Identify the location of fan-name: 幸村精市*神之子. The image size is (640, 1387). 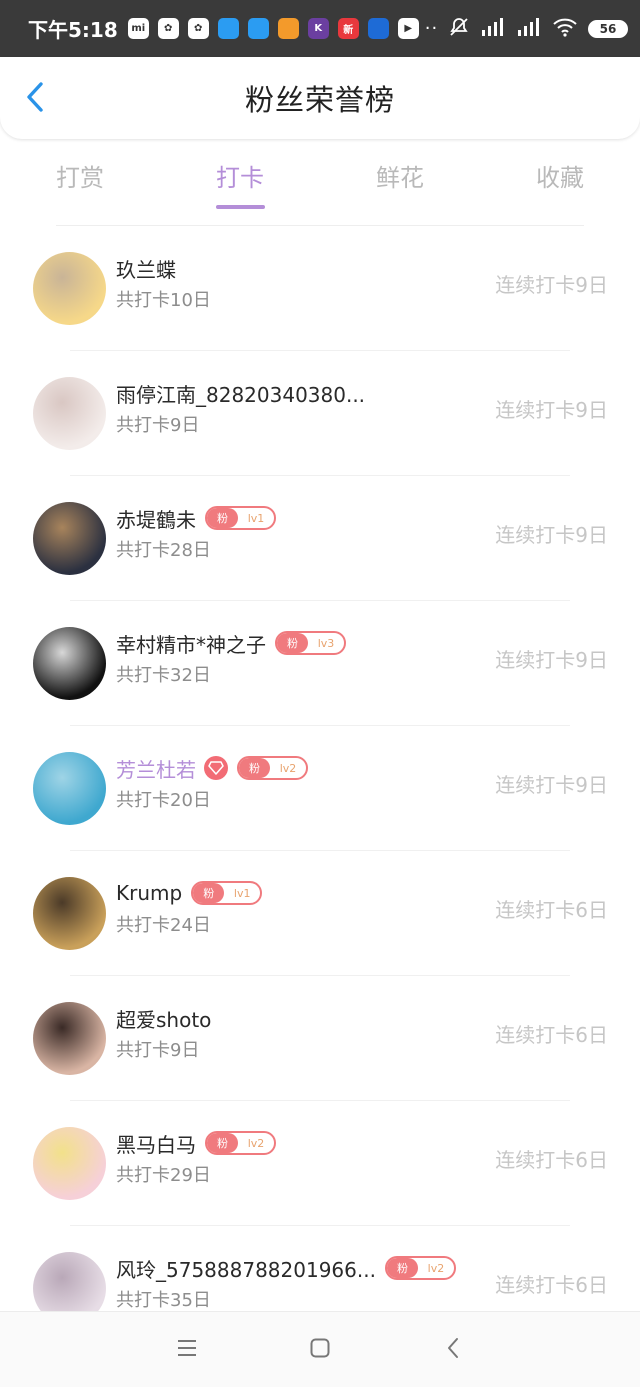
(191, 644).